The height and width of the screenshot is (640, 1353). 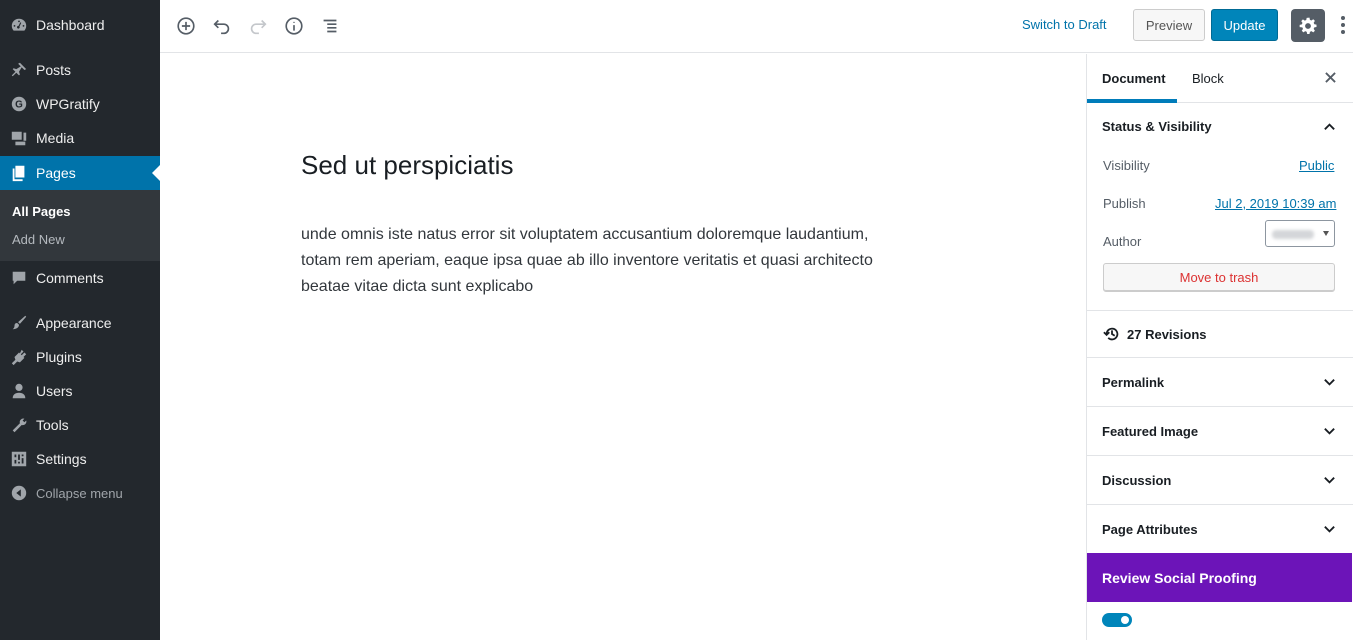 What do you see at coordinates (1208, 78) in the screenshot?
I see `tab-block: Block` at bounding box center [1208, 78].